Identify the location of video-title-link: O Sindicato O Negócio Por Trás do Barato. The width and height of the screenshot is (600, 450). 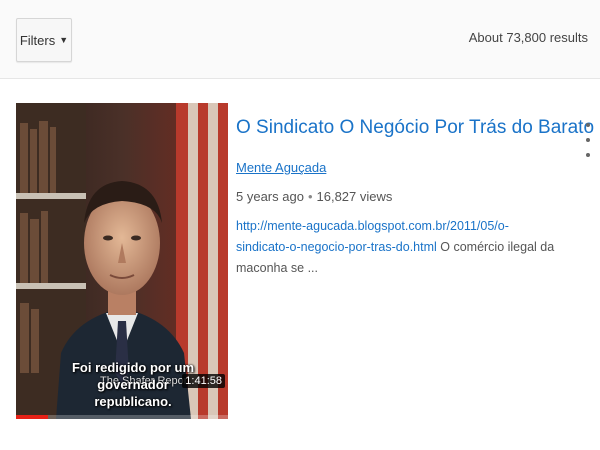
(415, 128).